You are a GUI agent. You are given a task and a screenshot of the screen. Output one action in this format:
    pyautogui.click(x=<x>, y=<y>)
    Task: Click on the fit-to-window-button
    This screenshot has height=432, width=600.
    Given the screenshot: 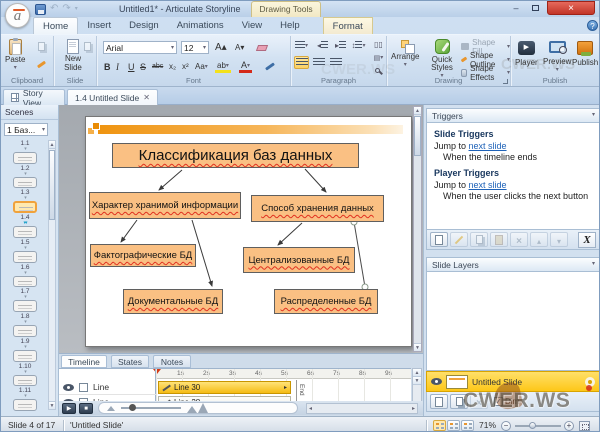 What is the action you would take?
    pyautogui.click(x=584, y=426)
    